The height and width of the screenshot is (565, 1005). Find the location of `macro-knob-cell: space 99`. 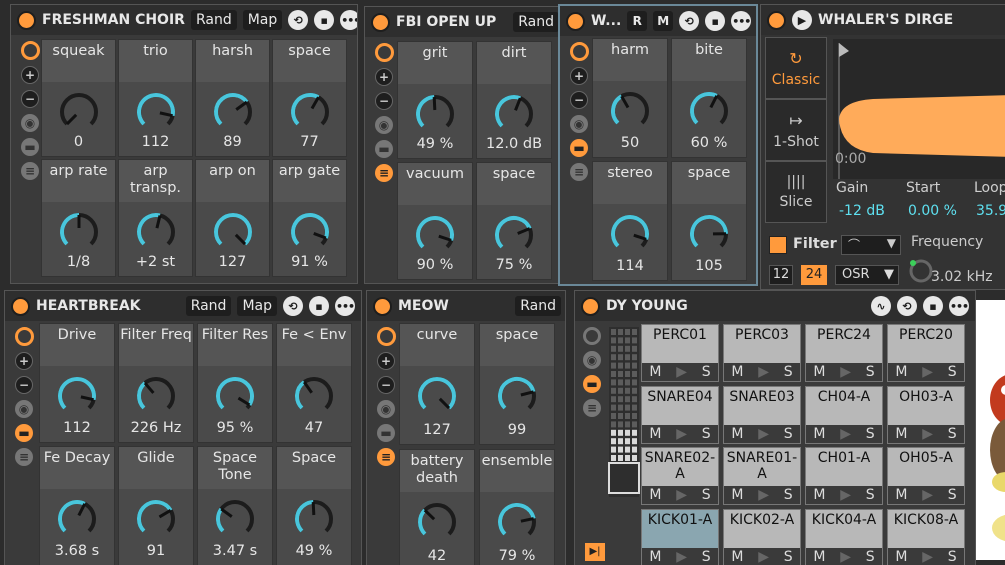

macro-knob-cell: space 99 is located at coordinates (517, 384).